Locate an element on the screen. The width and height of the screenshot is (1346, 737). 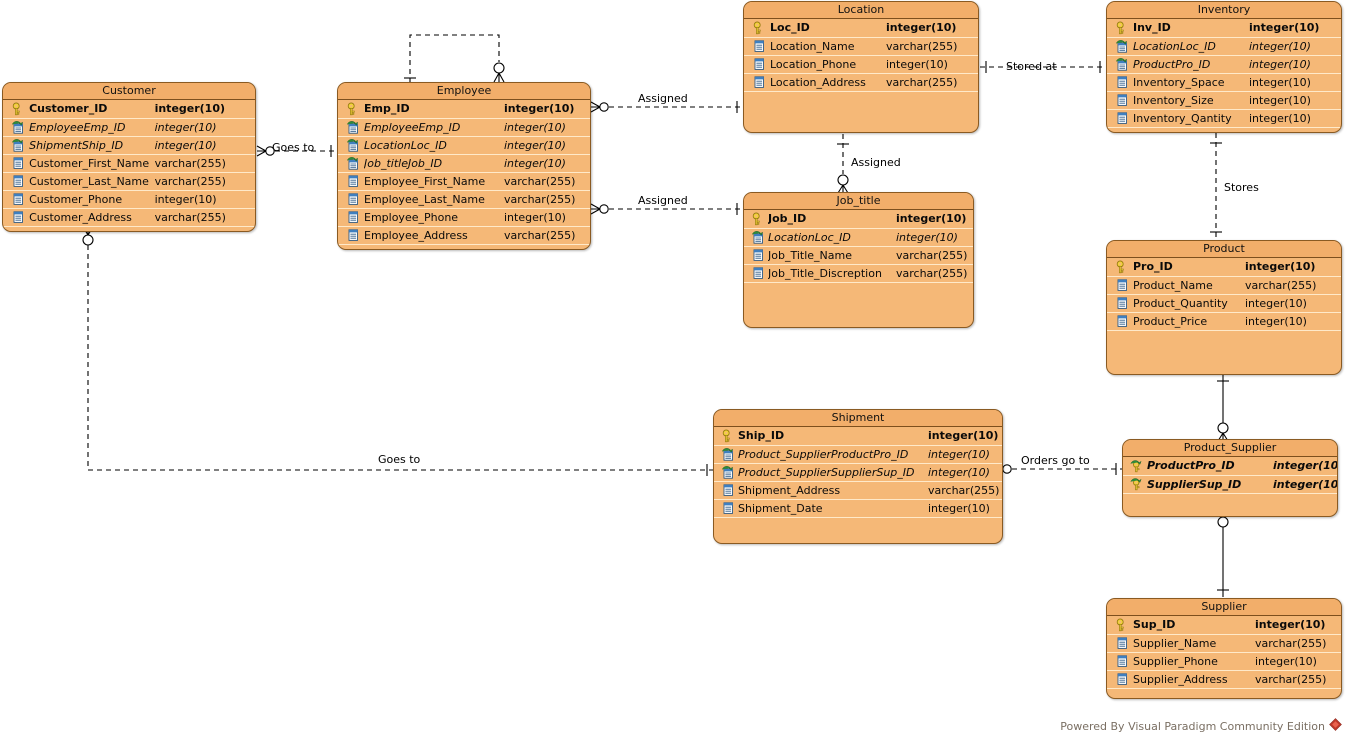
attribute-row: Supplier_Address varchar(255) is located at coordinates (1224, 679).